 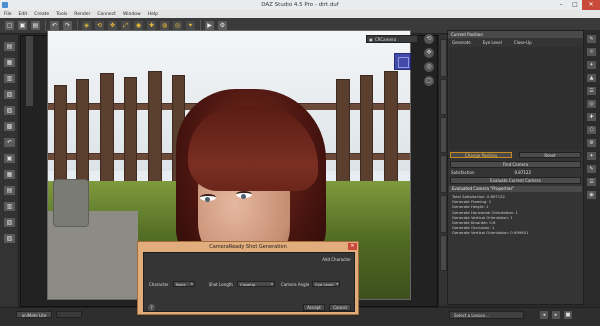 What do you see at coordinates (352, 246) in the screenshot?
I see `dialog-close-button: ✕` at bounding box center [352, 246].